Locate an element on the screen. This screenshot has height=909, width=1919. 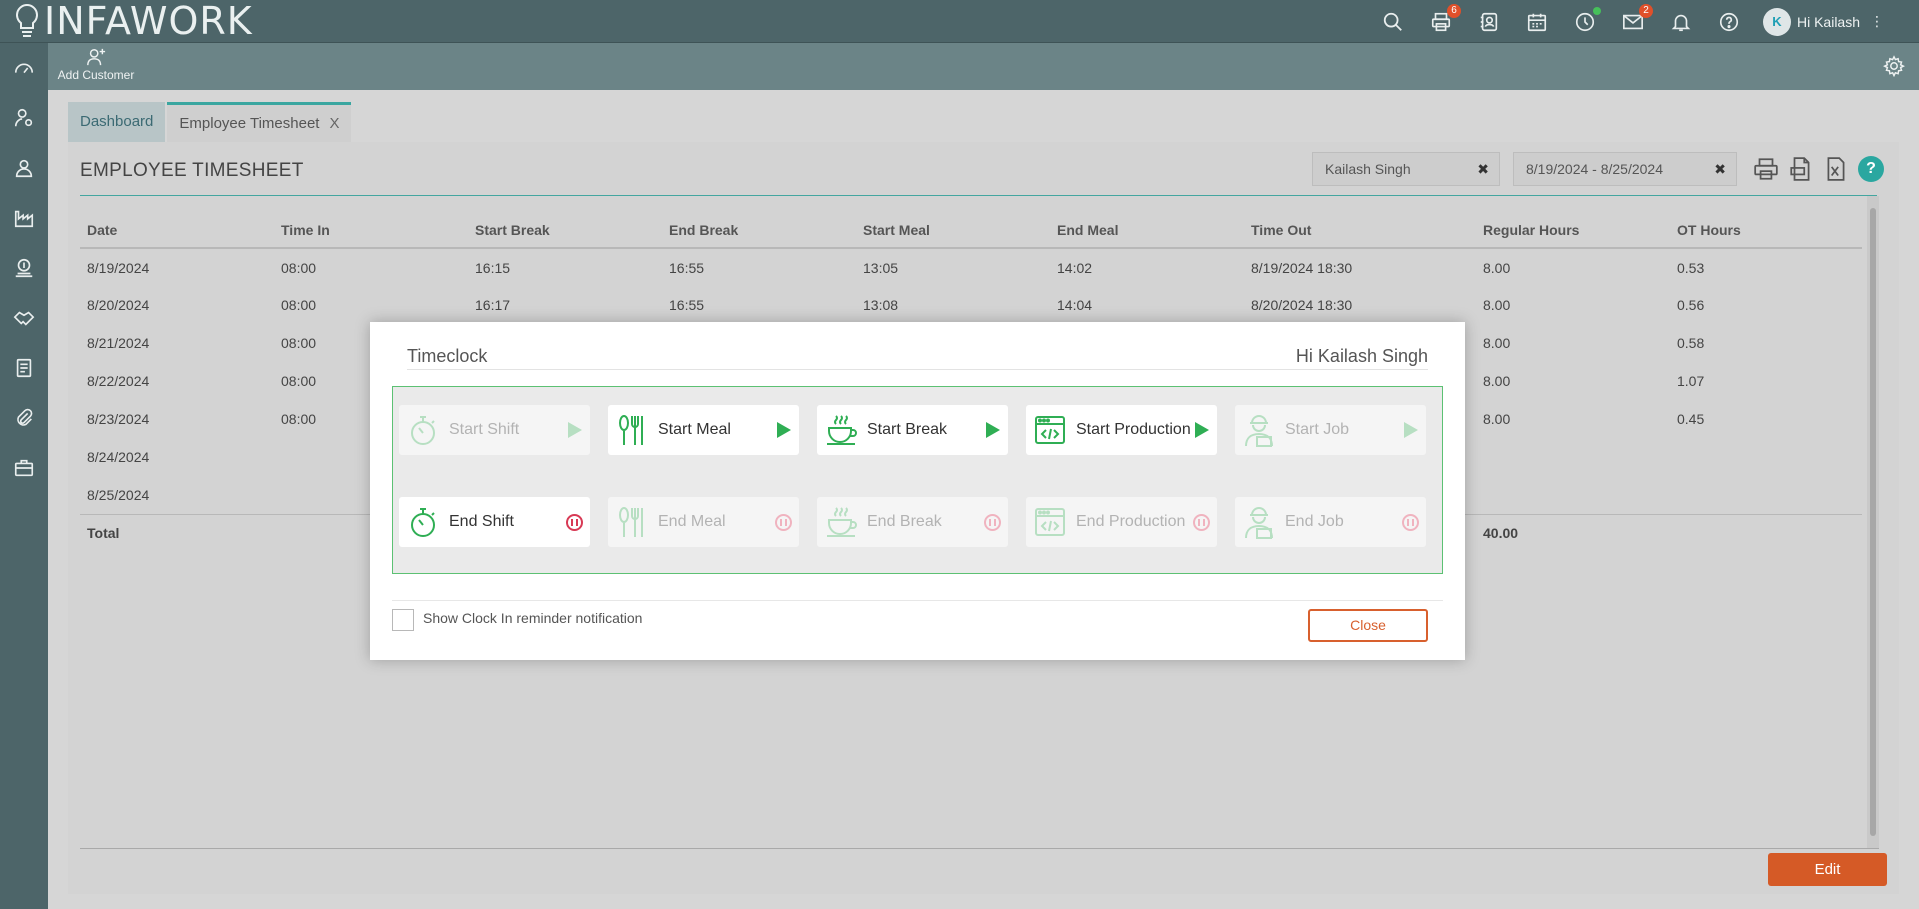
table-cell: 16:17 is located at coordinates (493, 305).